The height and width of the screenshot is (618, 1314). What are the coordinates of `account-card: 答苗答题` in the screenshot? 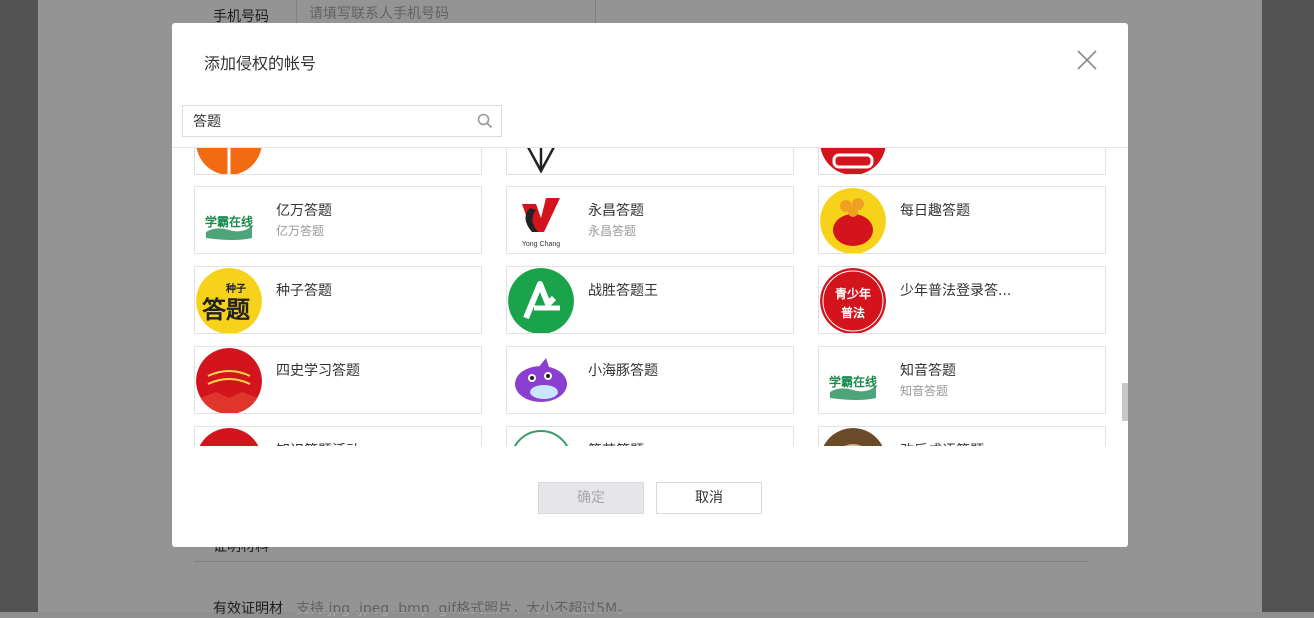 It's located at (650, 436).